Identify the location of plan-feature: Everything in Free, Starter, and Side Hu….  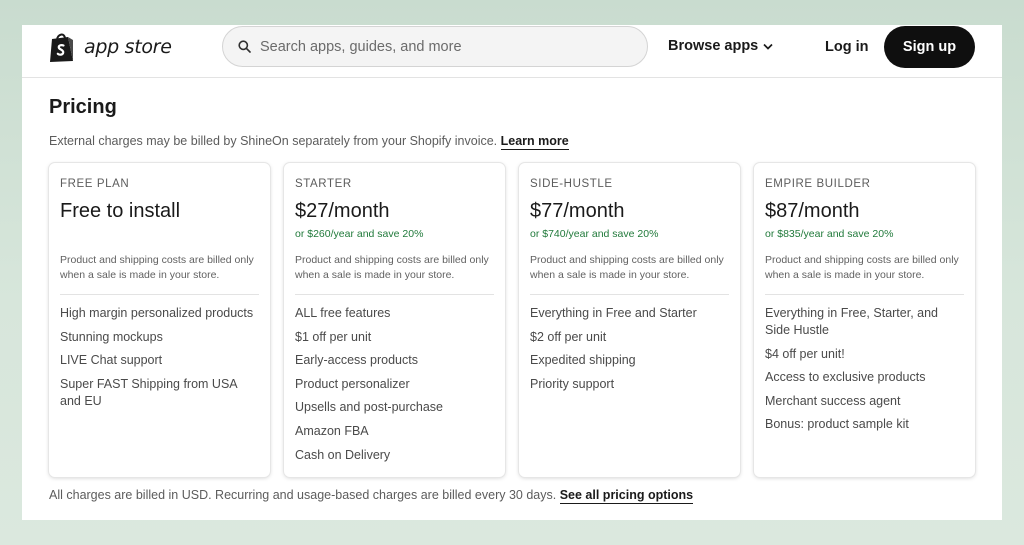
(852, 321).